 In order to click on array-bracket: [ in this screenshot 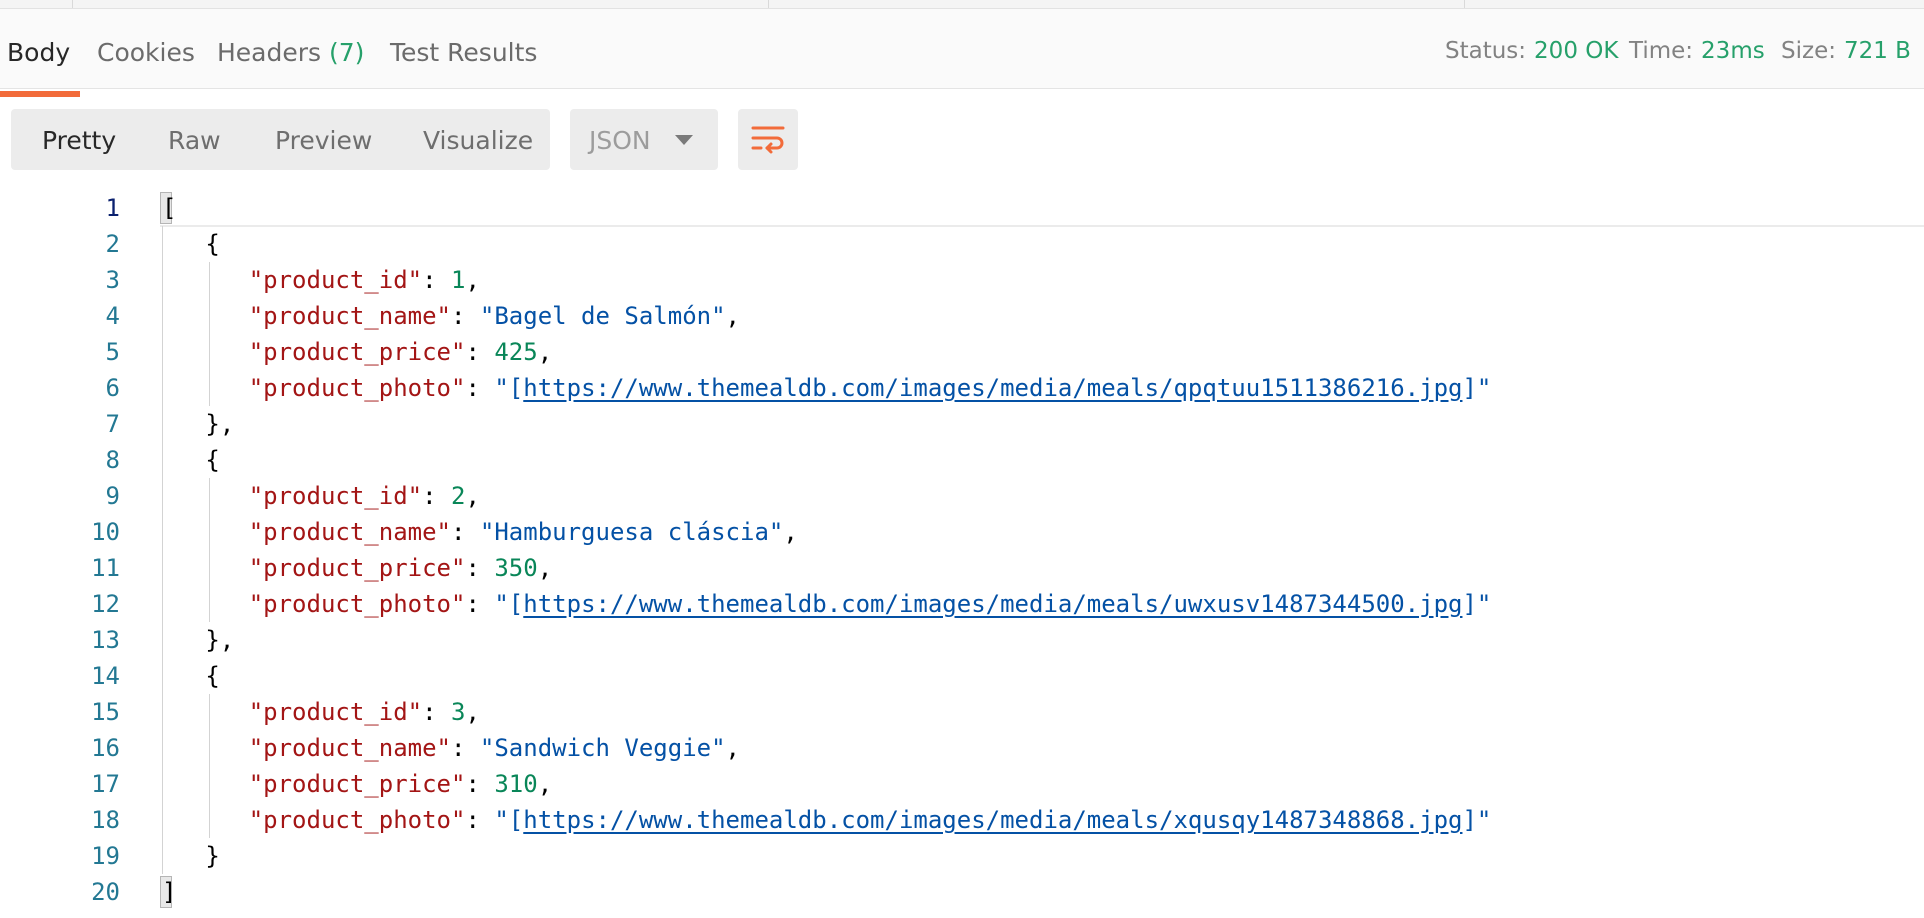, I will do `click(169, 208)`.